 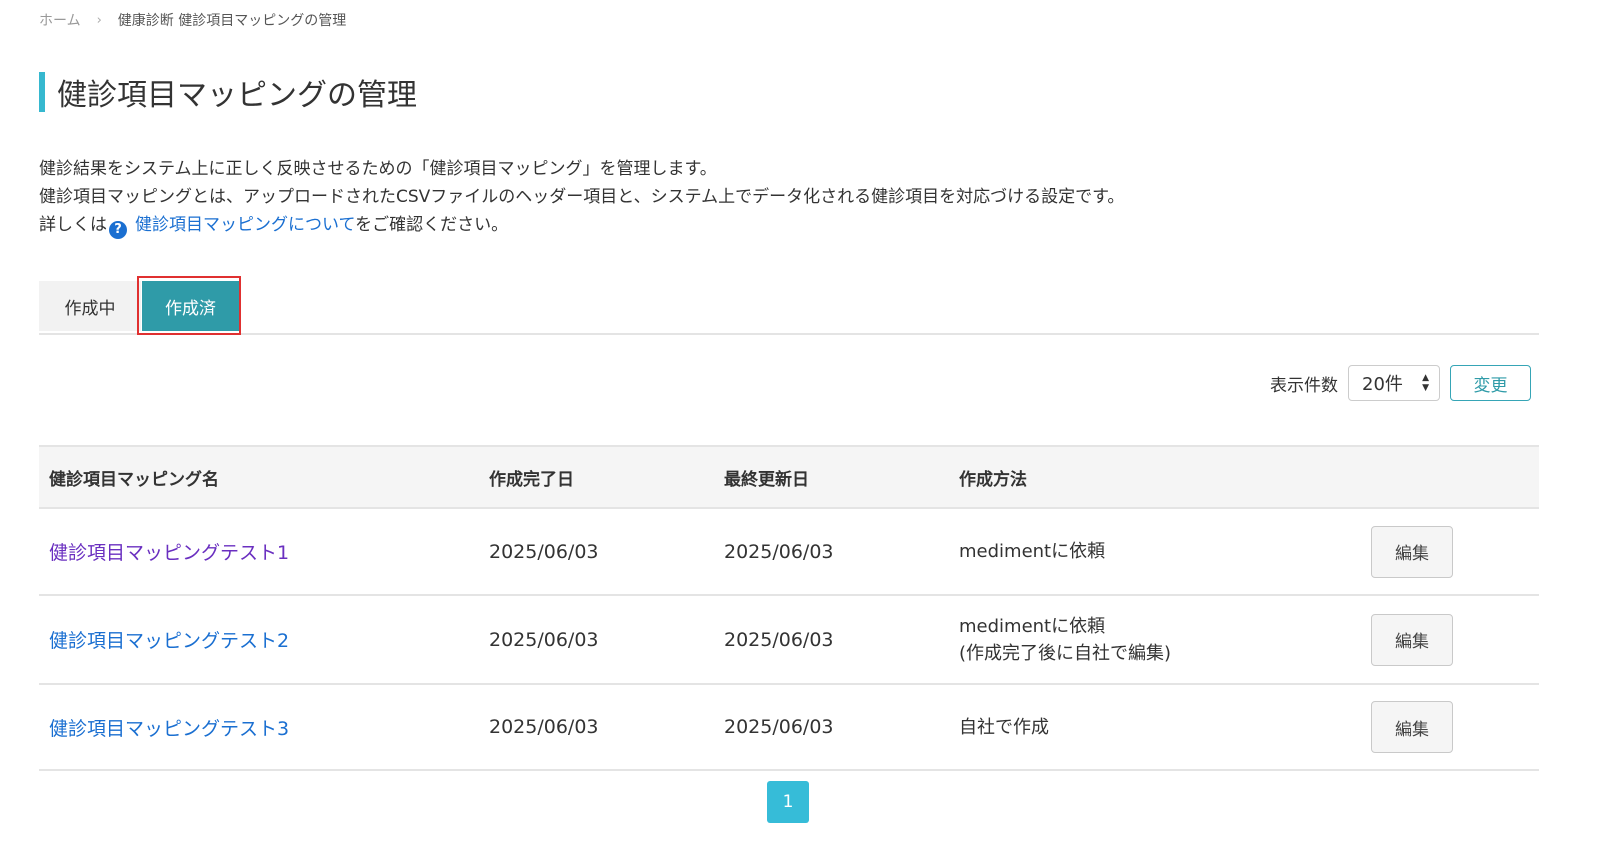 I want to click on description-suffix: をご確認ください。, so click(x=432, y=225).